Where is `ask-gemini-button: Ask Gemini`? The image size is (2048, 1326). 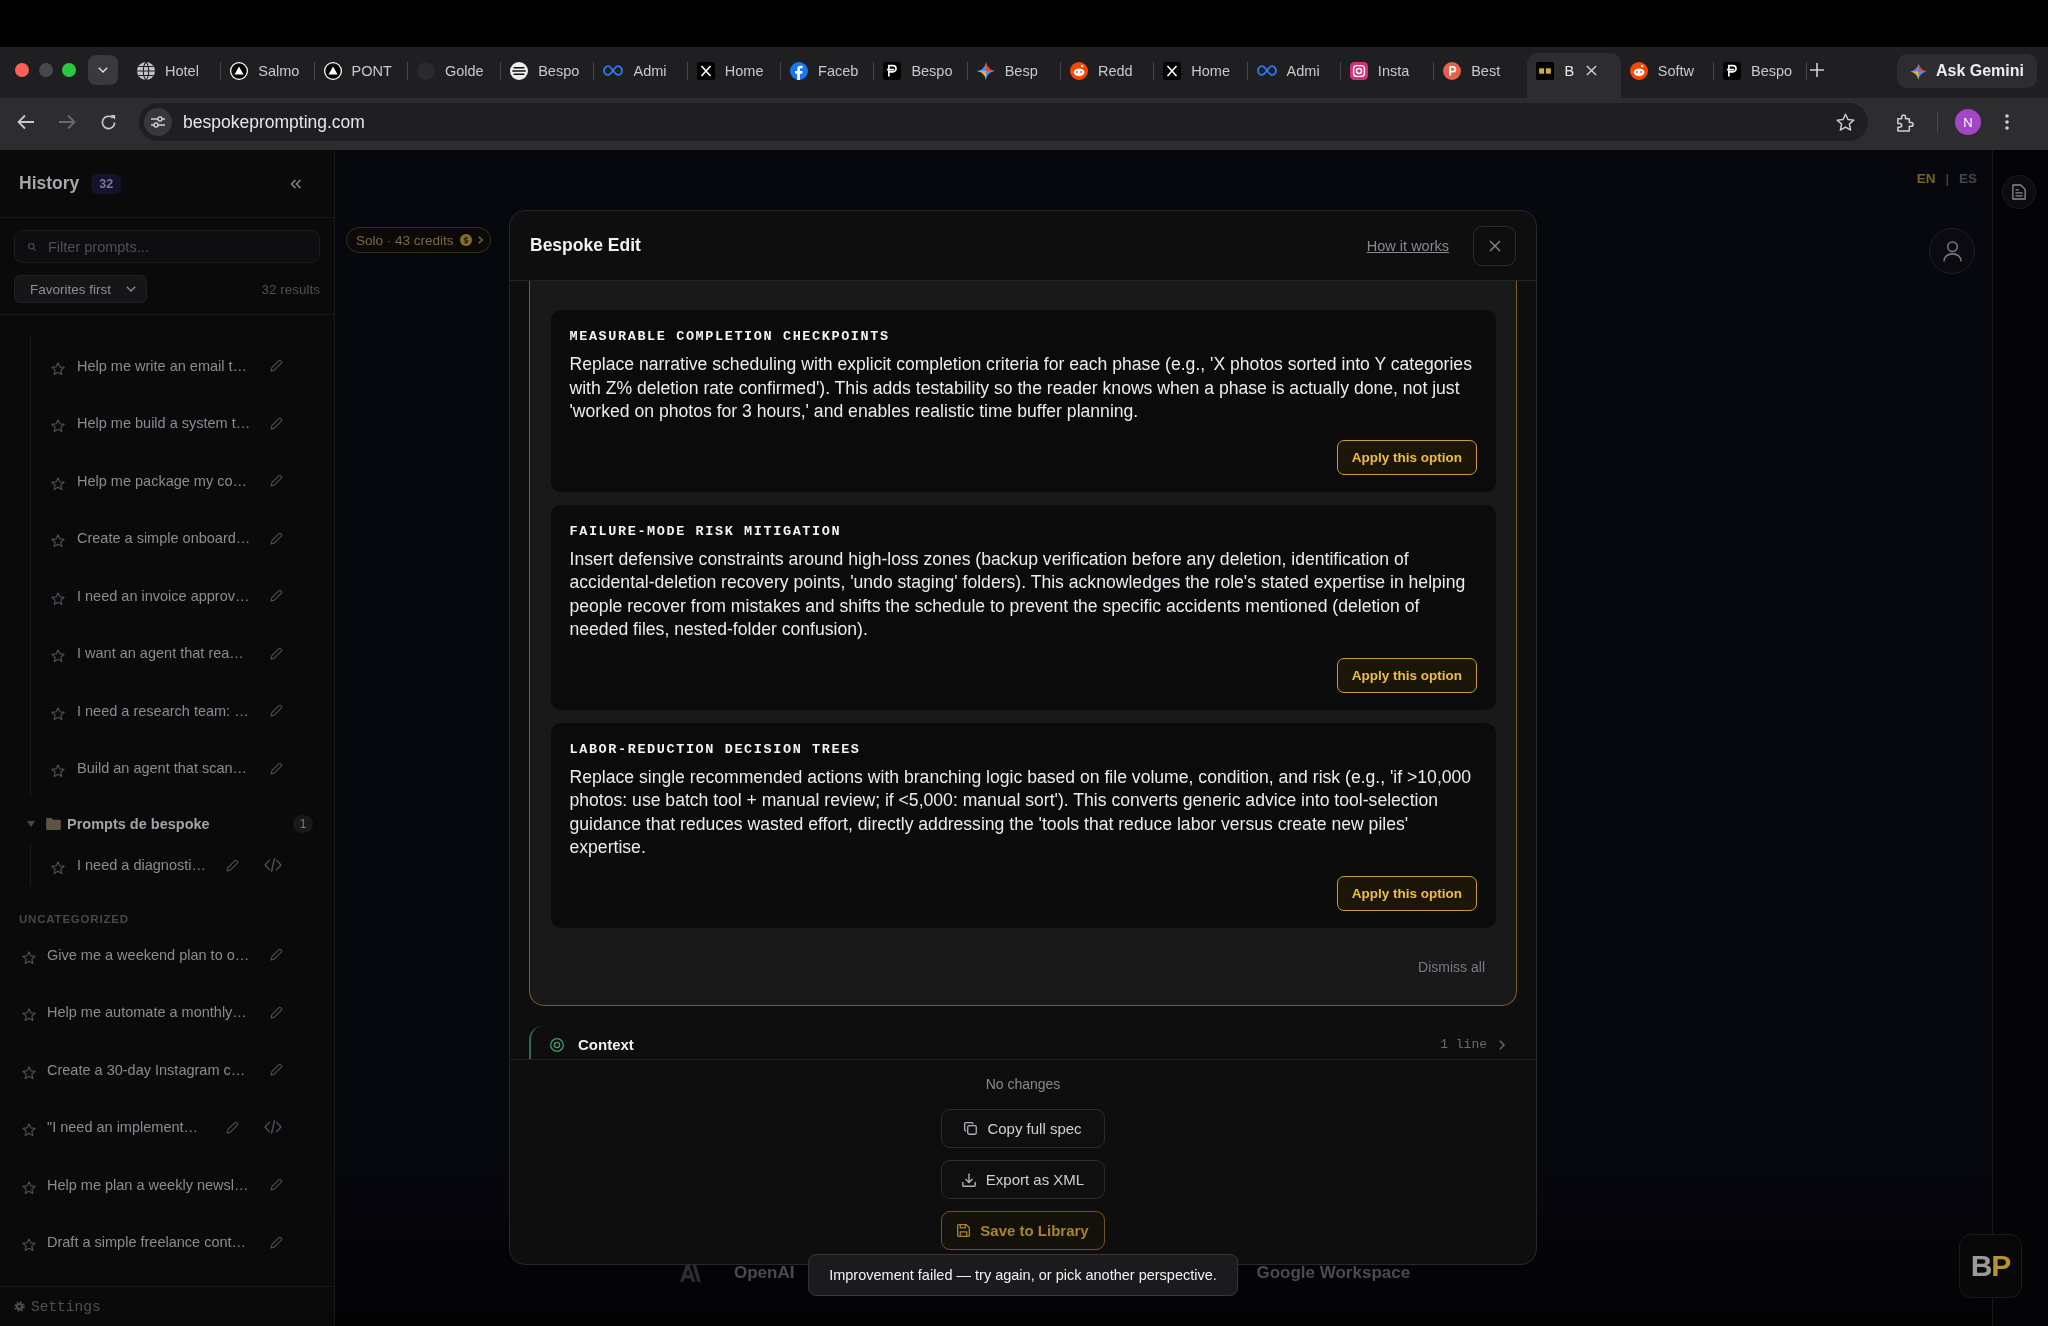
ask-gemini-button: Ask Gemini is located at coordinates (1966, 71).